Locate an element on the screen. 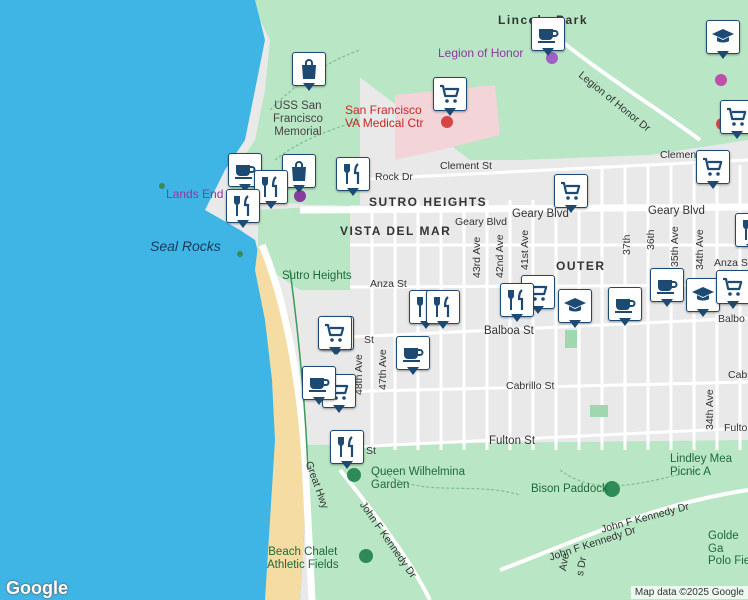  golden-gate-polo-label: Golde Ga Polo Fie is located at coordinates (728, 549).